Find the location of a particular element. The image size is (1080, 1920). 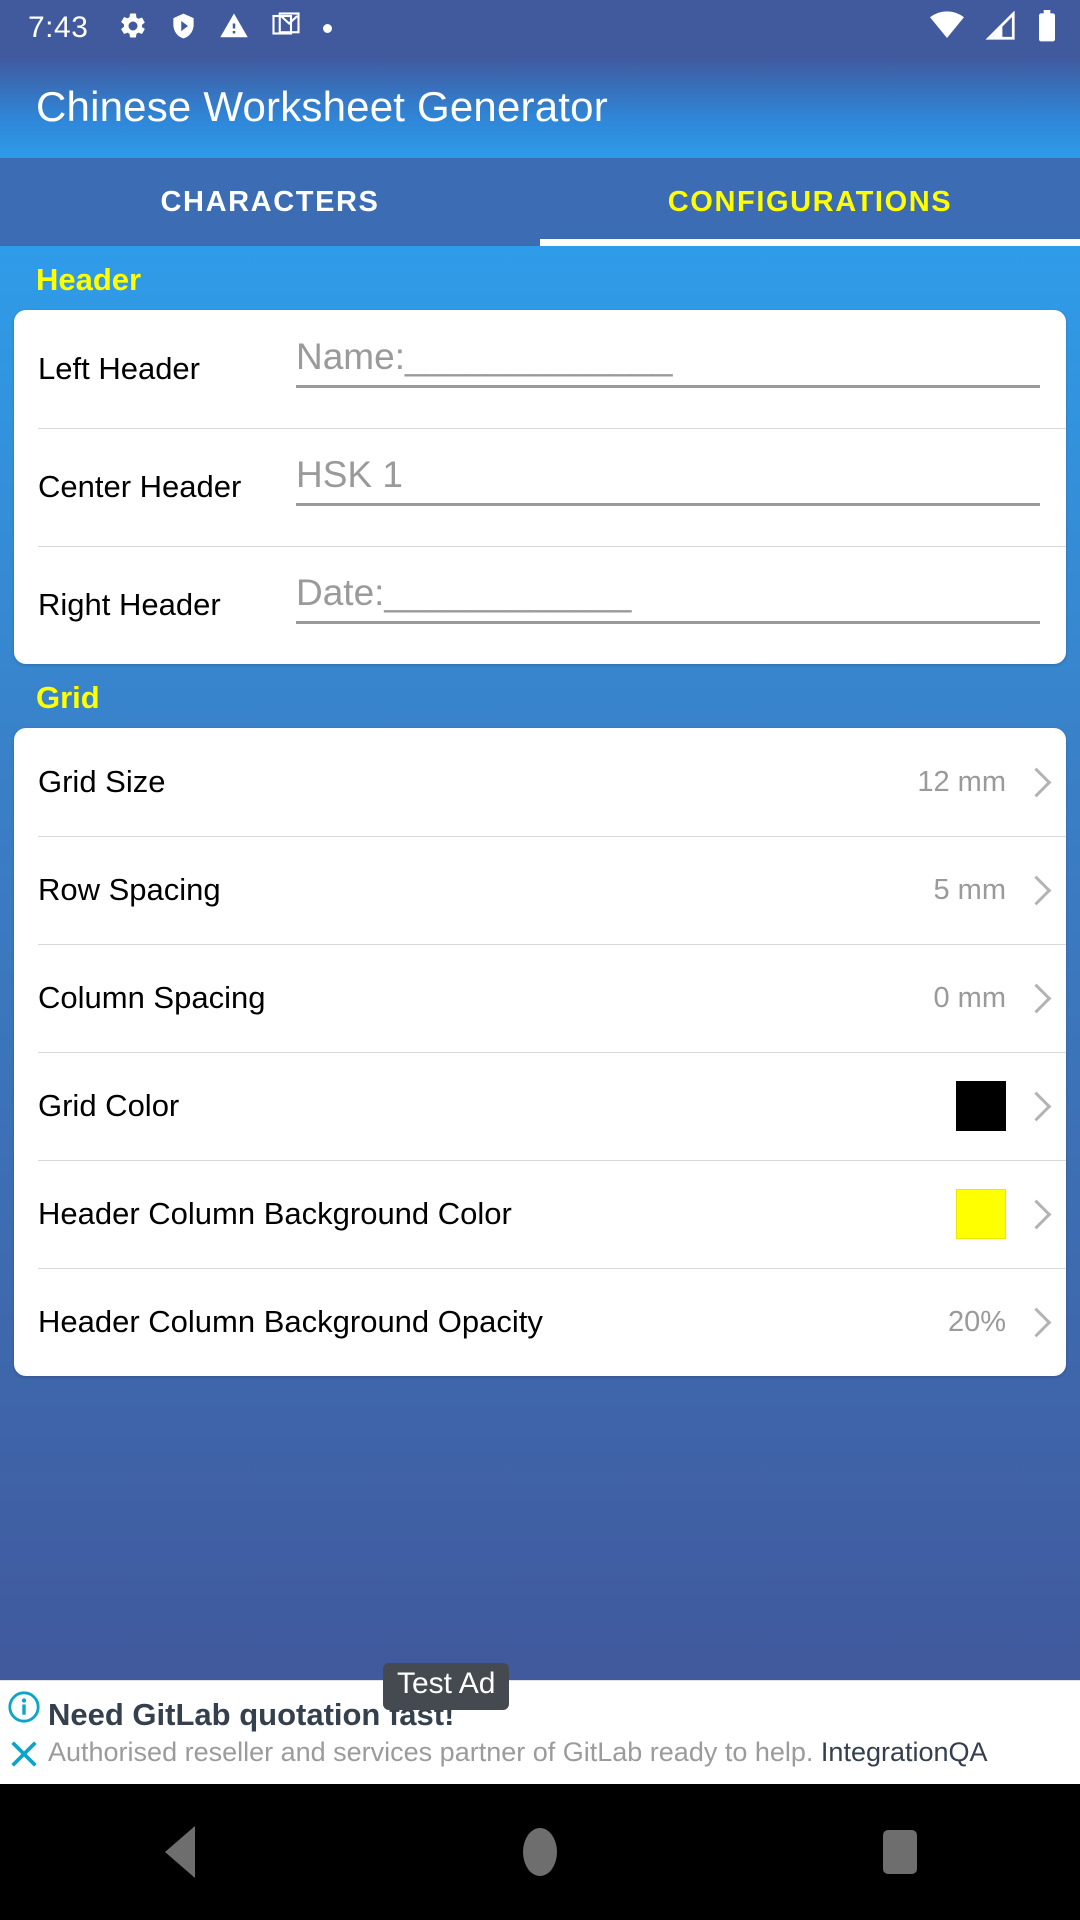

row-header-column-background-color: Header Column Background Color is located at coordinates (540, 1214).